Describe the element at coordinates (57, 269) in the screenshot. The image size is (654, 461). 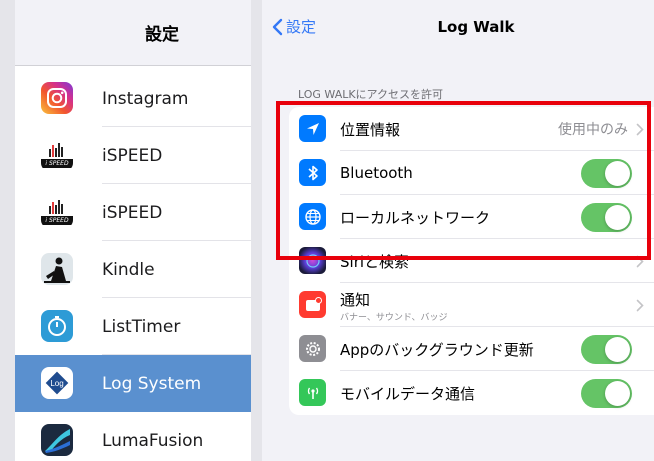
I see `kindle-icon` at that location.